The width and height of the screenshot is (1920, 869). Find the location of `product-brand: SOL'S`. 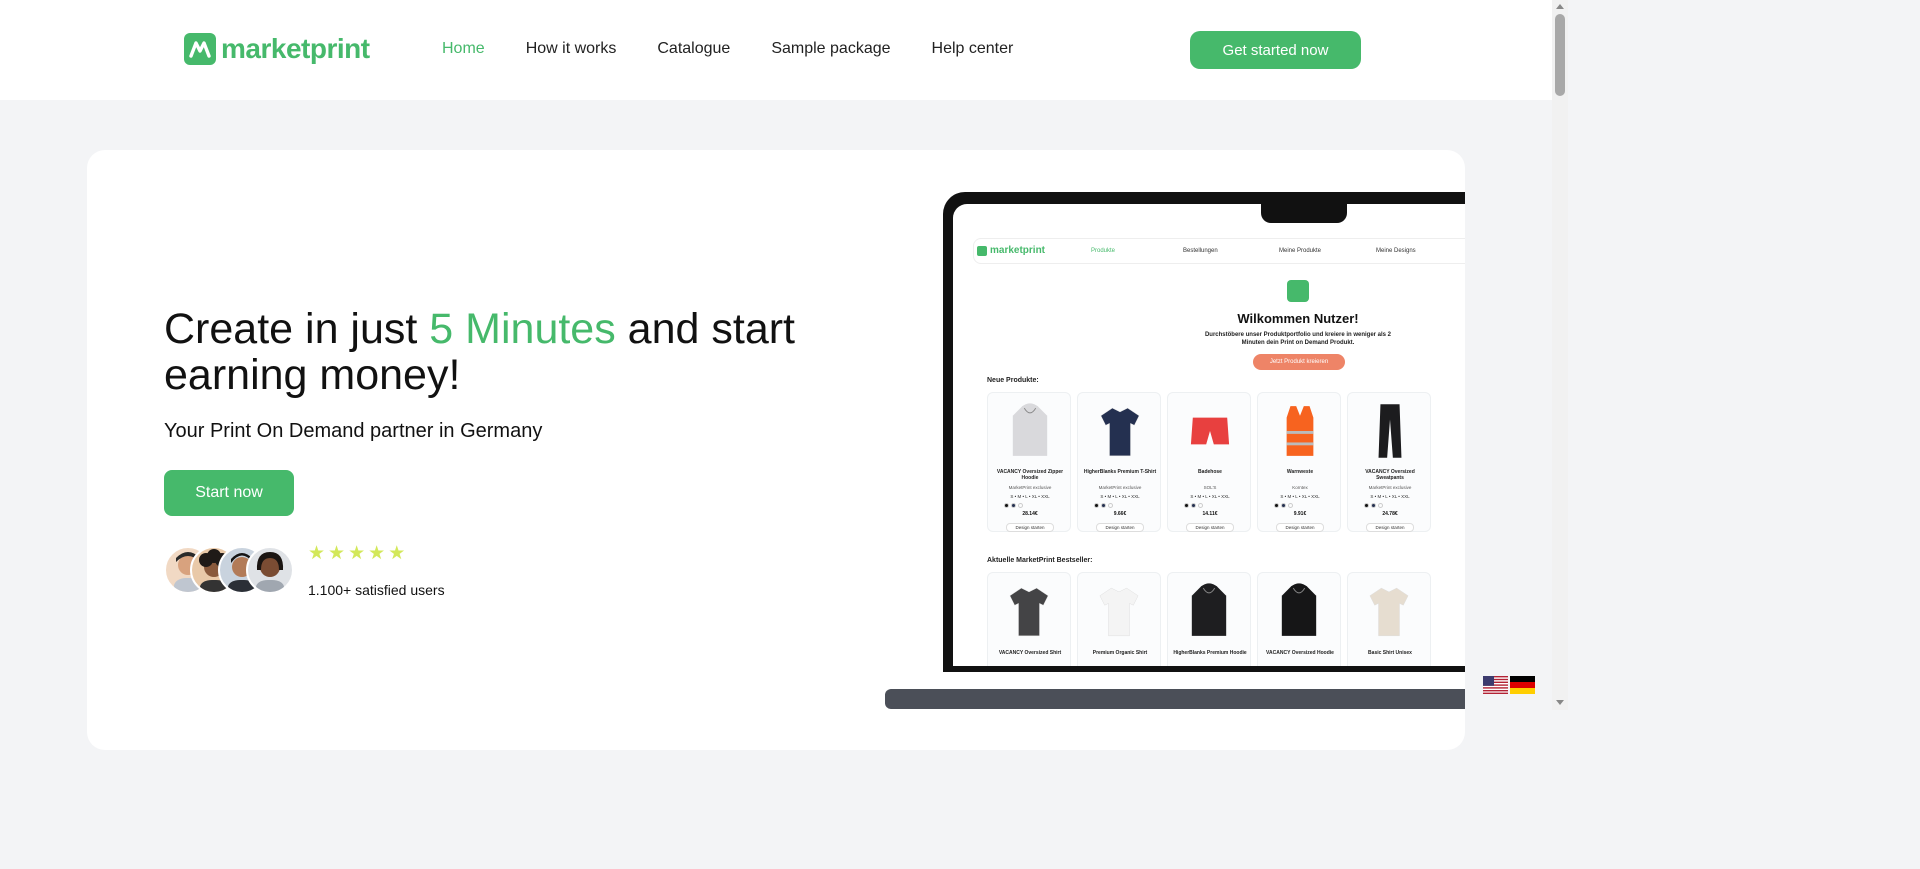

product-brand: SOL'S is located at coordinates (1210, 487).